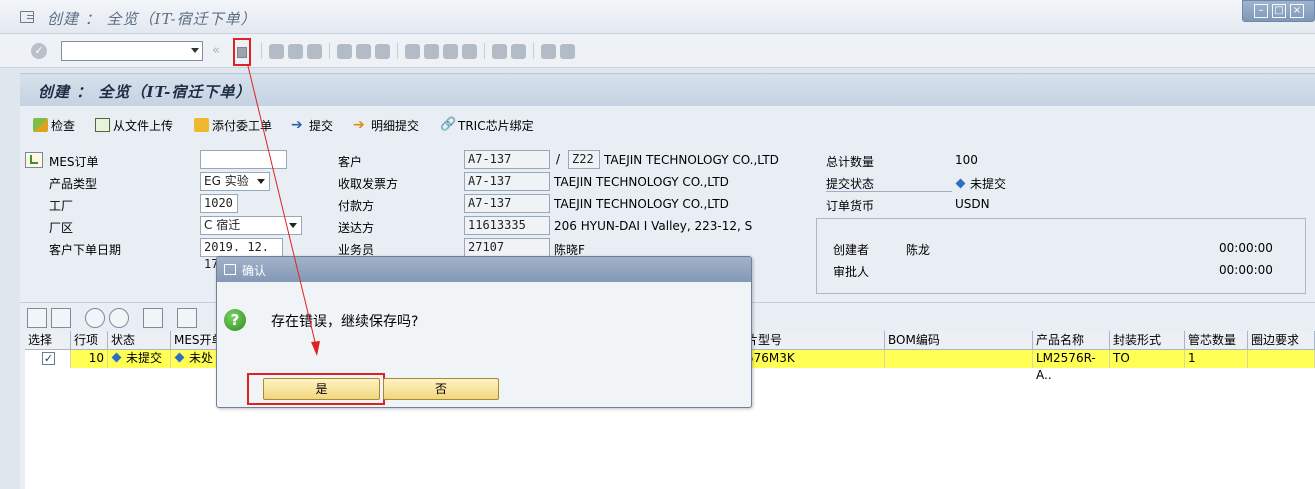 This screenshot has height=489, width=1315. What do you see at coordinates (450, 51) in the screenshot?
I see `next-page-icon` at bounding box center [450, 51].